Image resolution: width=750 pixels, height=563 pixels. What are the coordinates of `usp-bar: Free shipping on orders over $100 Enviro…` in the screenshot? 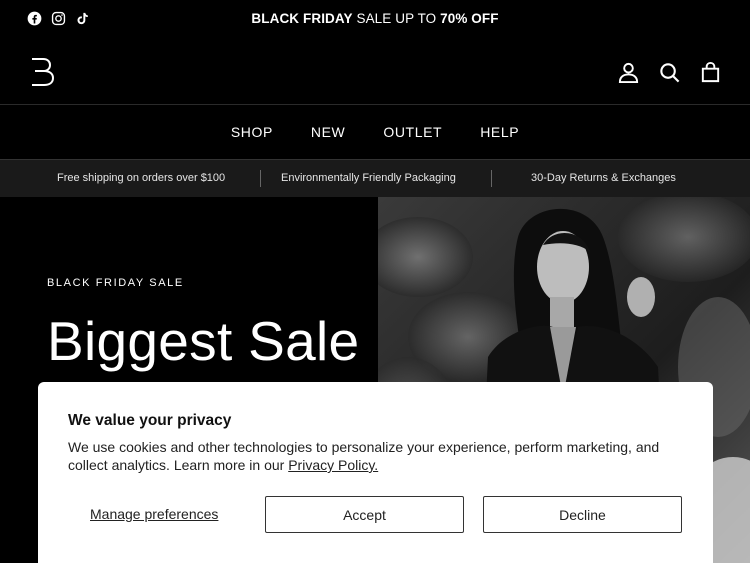 It's located at (375, 178).